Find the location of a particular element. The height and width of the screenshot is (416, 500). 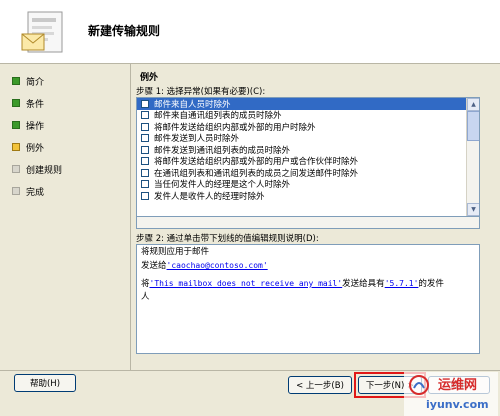

watermark-title: 运维网 is located at coordinates (458, 385).